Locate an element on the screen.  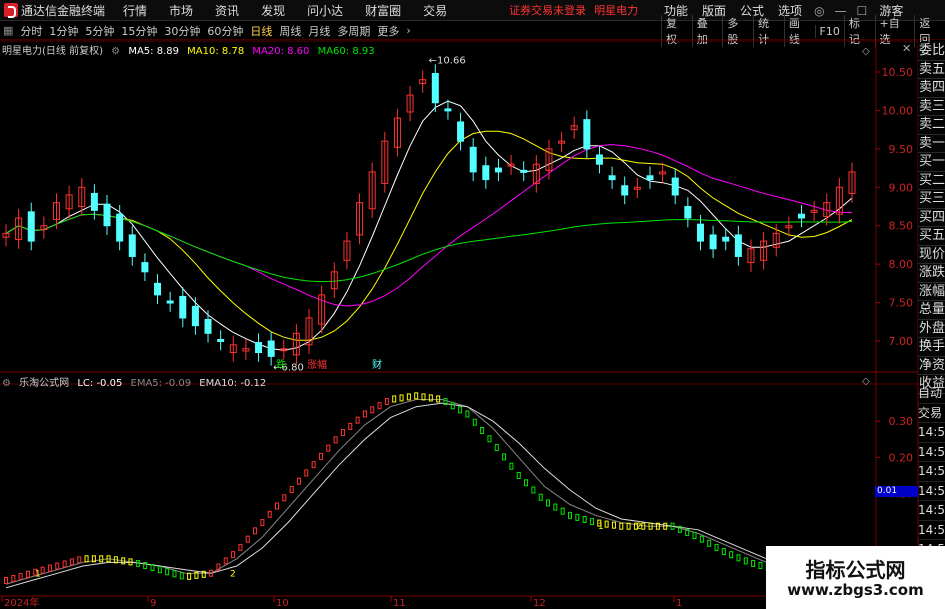
sidebar-item: 卖二 is located at coordinates (931, 125).